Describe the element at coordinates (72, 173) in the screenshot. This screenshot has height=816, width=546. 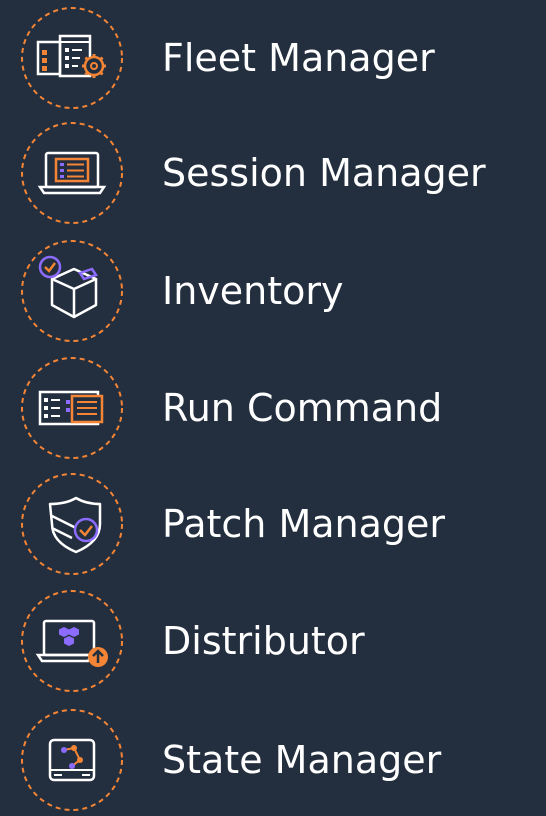
I see `session-manager-icon` at that location.